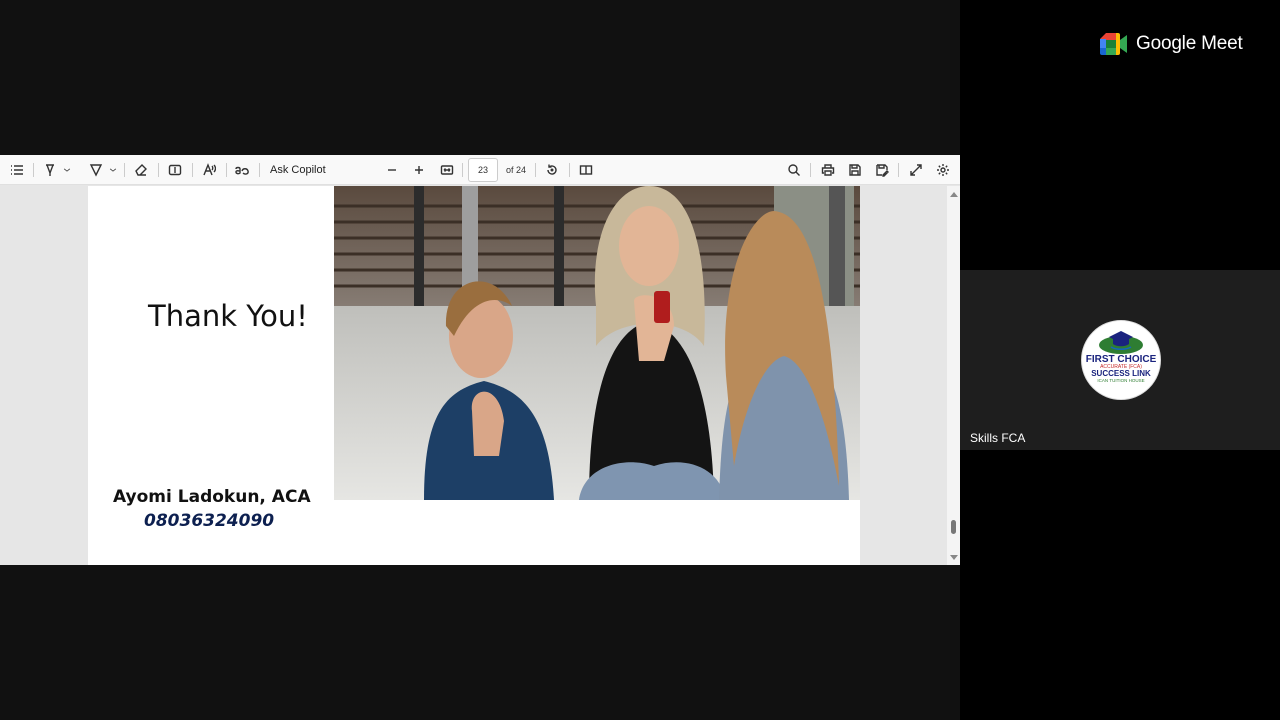  I want to click on translate-icon, so click(242, 170).